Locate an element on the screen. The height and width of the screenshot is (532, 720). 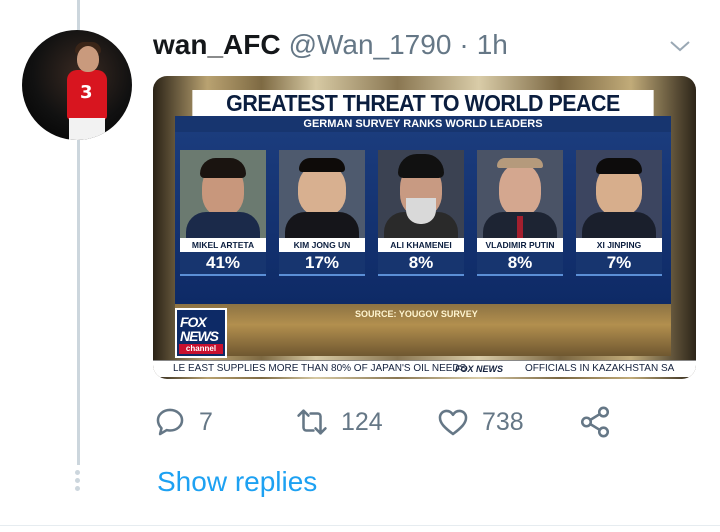
avatar-head is located at coordinates (88, 59).